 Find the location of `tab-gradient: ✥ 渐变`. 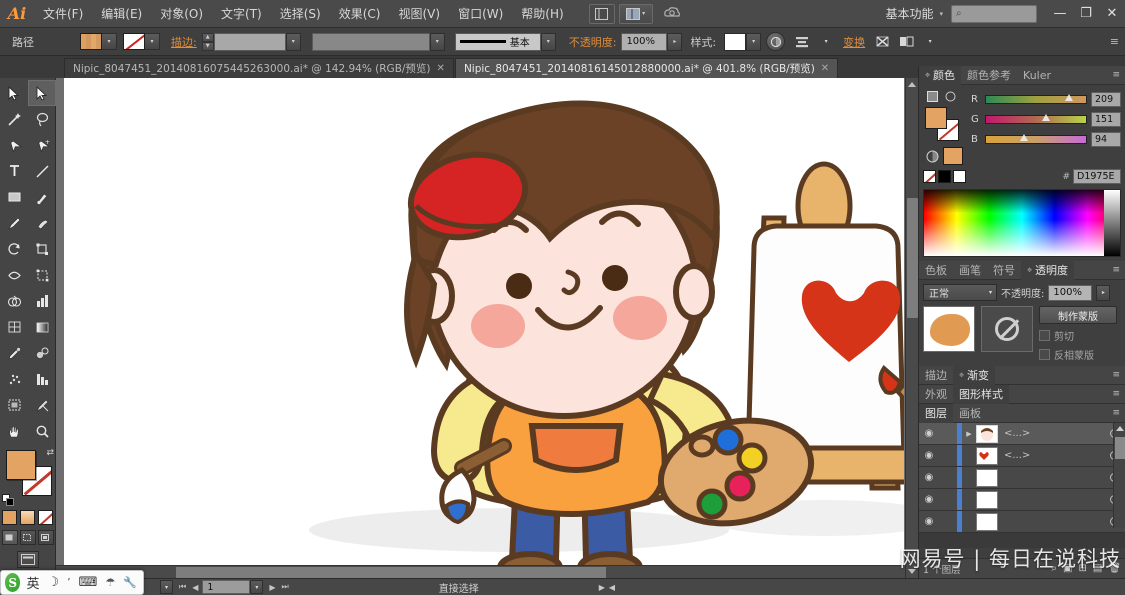

tab-gradient: ✥ 渐变 is located at coordinates (974, 375).